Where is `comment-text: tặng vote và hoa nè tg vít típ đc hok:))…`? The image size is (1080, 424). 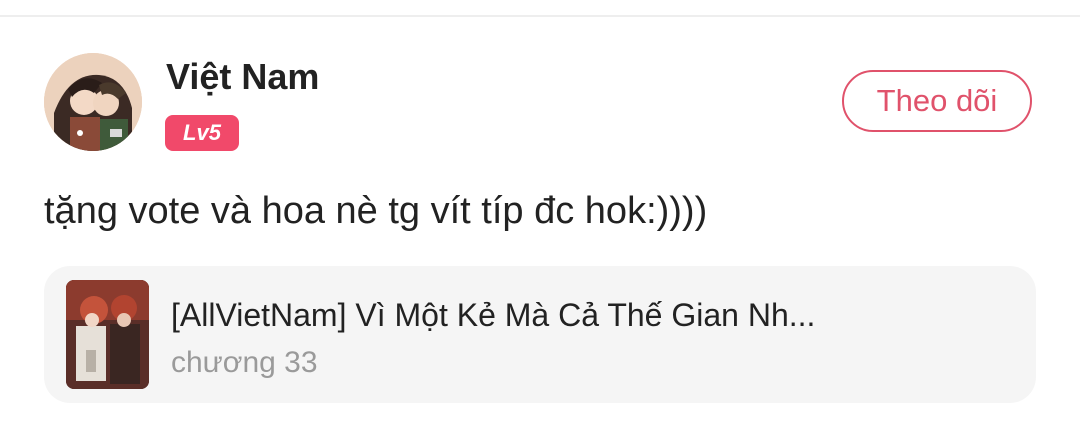
comment-text: tặng vote và hoa nè tg vít típ đc hok:))… is located at coordinates (376, 211).